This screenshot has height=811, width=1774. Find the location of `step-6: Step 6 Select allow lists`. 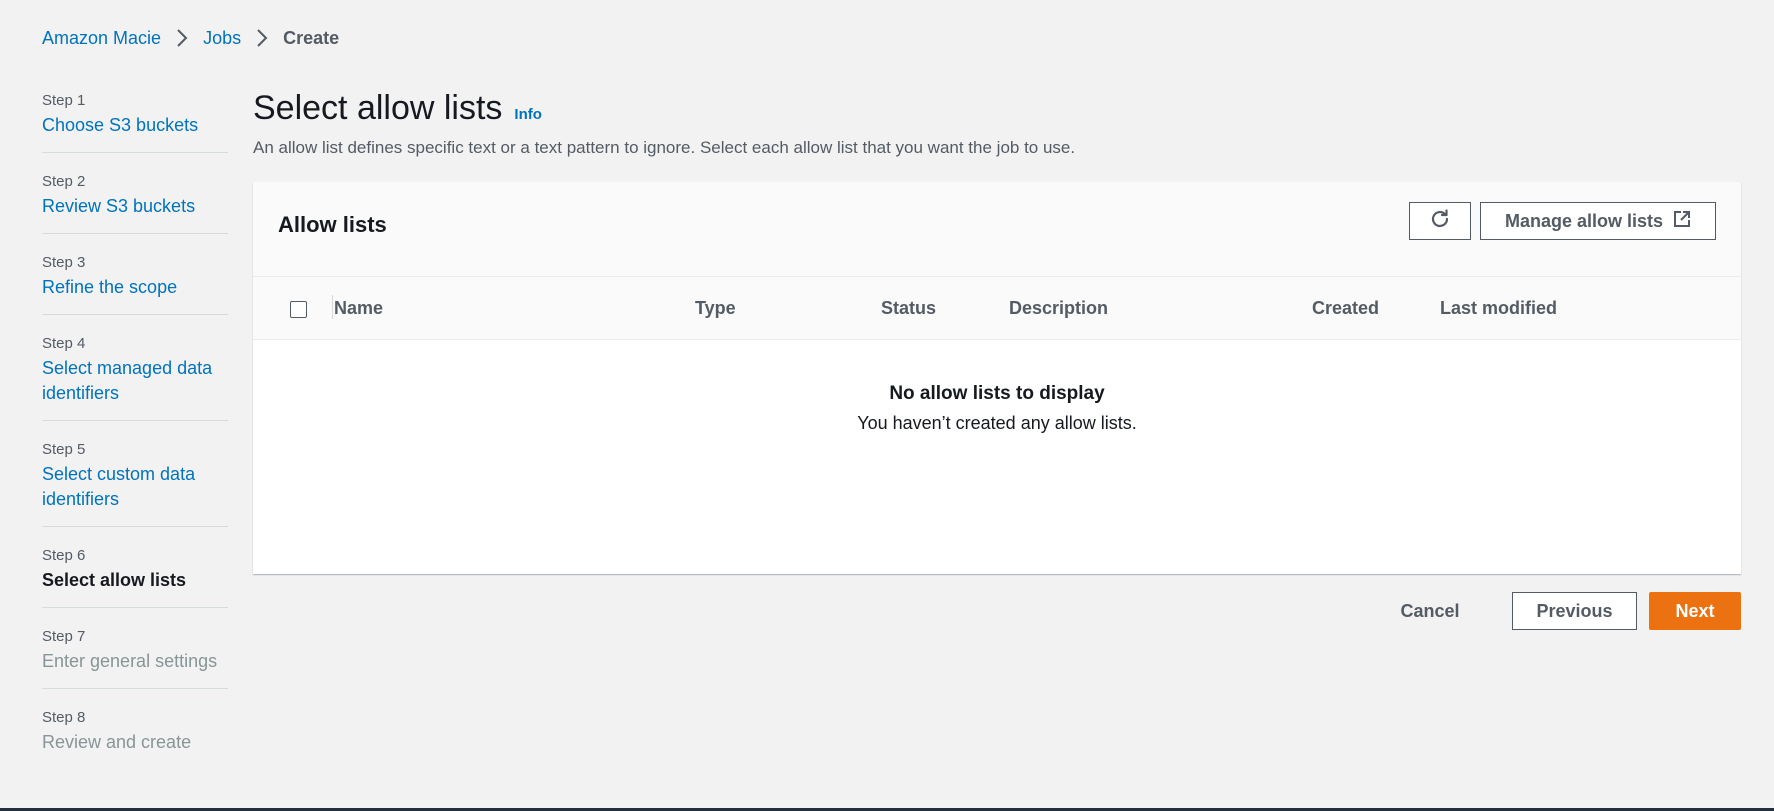

step-6: Step 6 Select allow lists is located at coordinates (135, 567).